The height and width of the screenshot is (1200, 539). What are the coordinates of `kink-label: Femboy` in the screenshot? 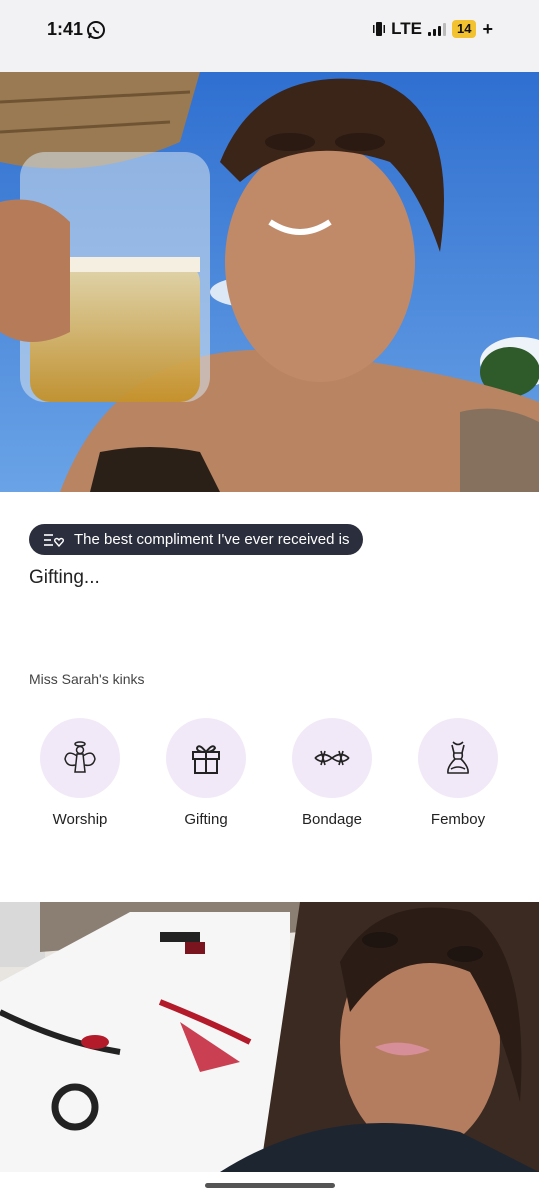 It's located at (458, 819).